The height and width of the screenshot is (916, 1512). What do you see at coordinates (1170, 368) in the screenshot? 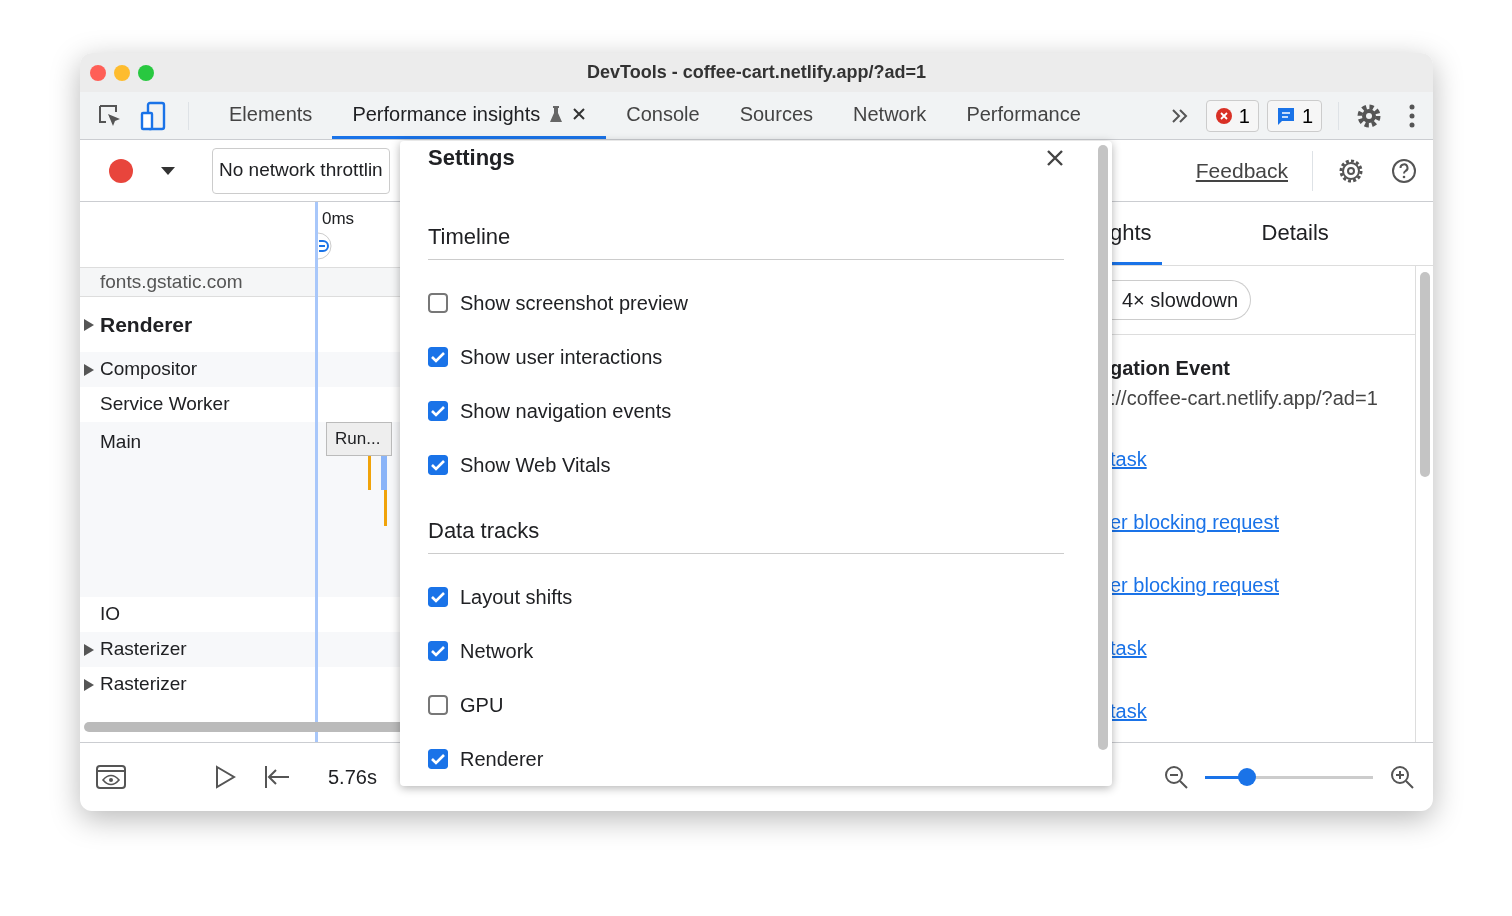
I see `event-title: gation Event` at bounding box center [1170, 368].